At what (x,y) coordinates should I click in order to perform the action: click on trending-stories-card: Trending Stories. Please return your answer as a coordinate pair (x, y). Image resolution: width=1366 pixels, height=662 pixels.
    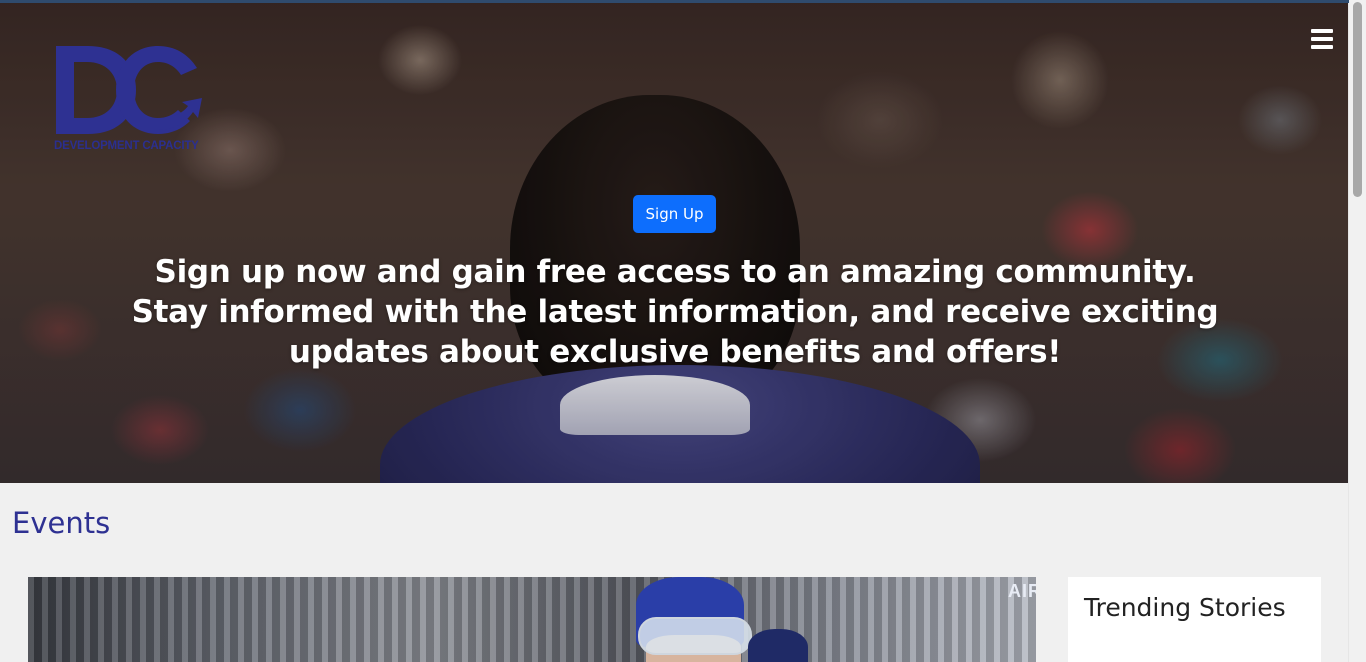
    Looking at the image, I should click on (1194, 619).